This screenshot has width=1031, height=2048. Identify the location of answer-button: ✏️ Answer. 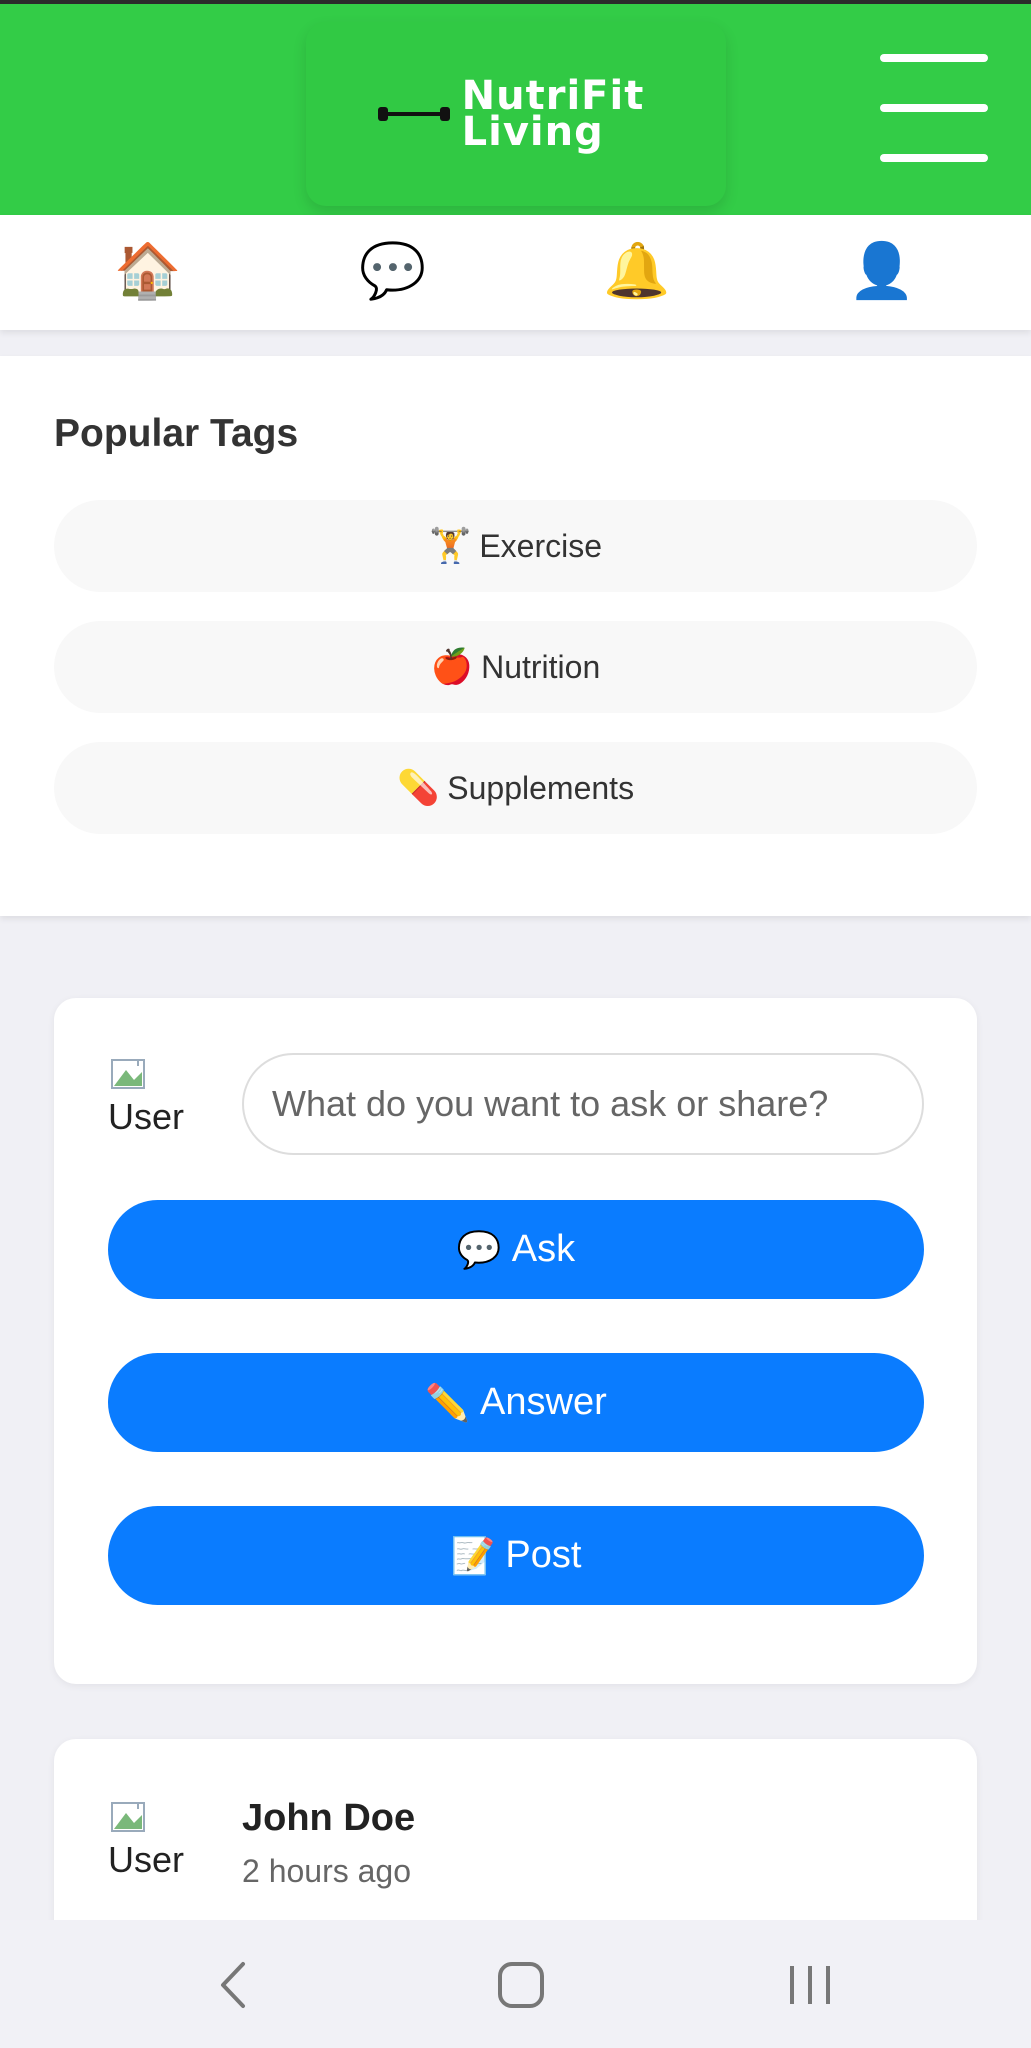
(516, 1402).